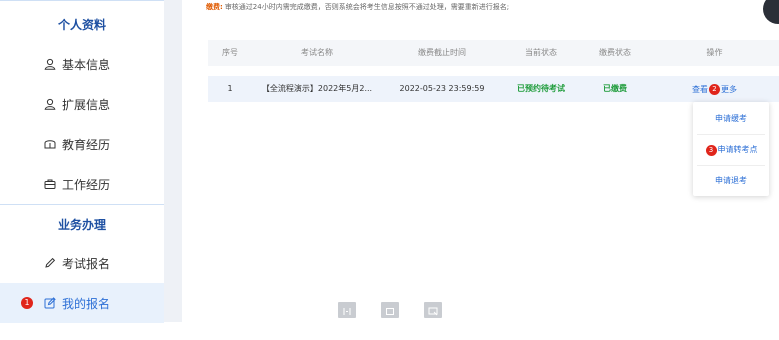  I want to click on payment-status: 已缴费, so click(615, 88).